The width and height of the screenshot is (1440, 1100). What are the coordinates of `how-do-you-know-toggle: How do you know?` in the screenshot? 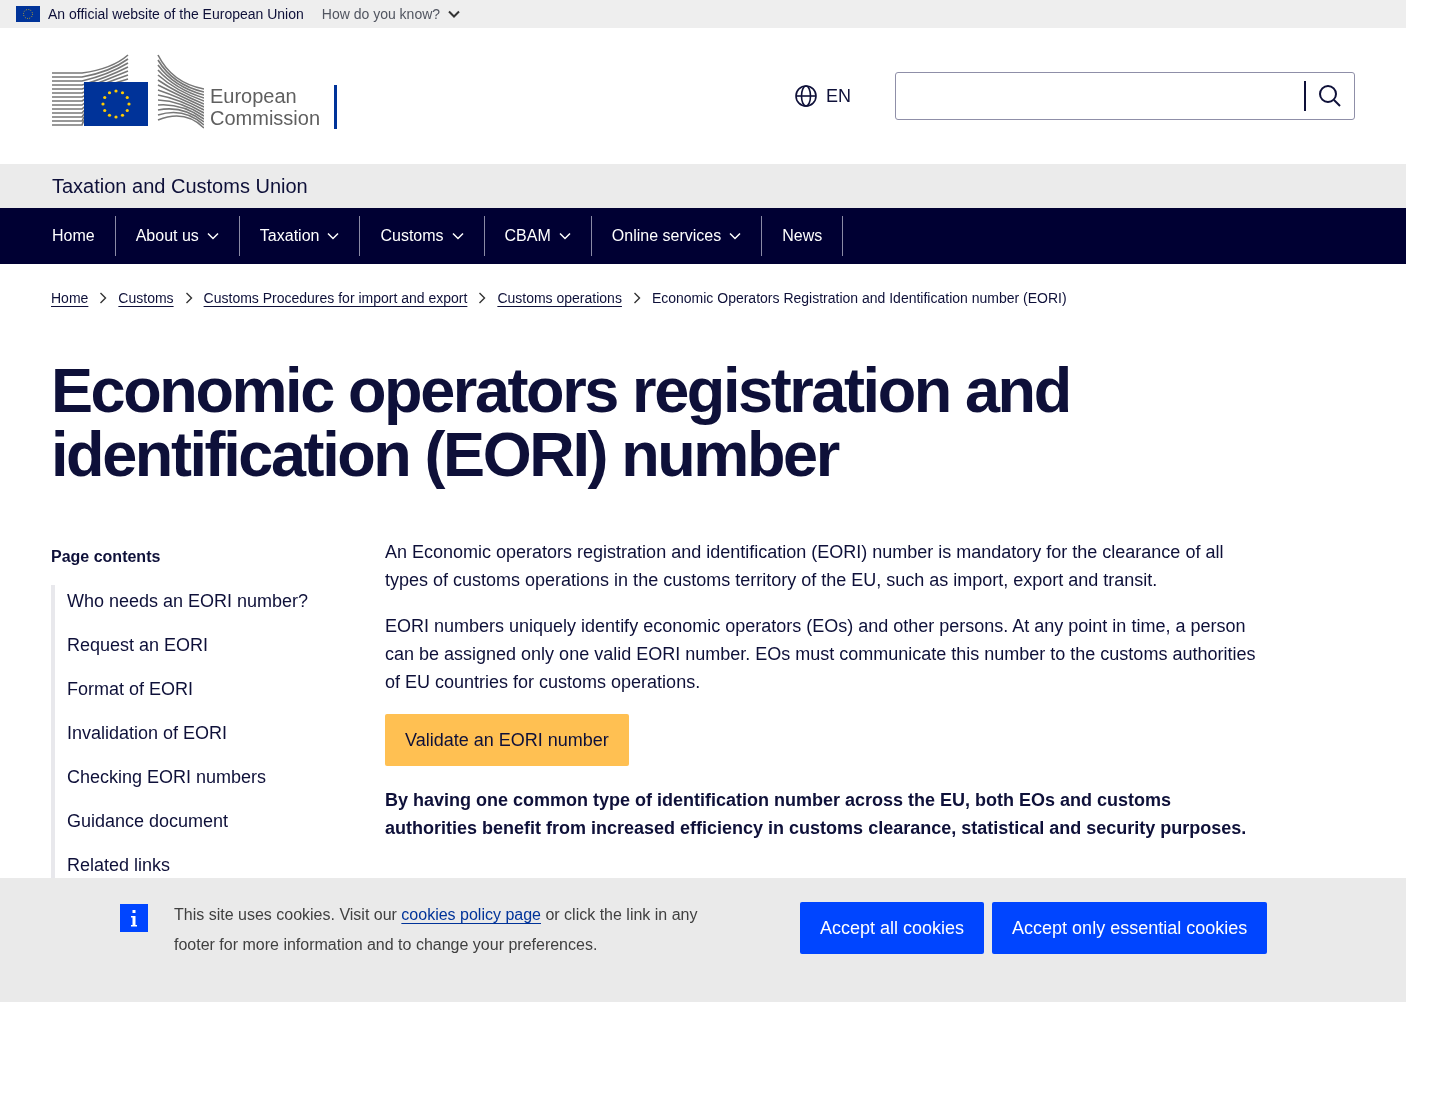 It's located at (391, 14).